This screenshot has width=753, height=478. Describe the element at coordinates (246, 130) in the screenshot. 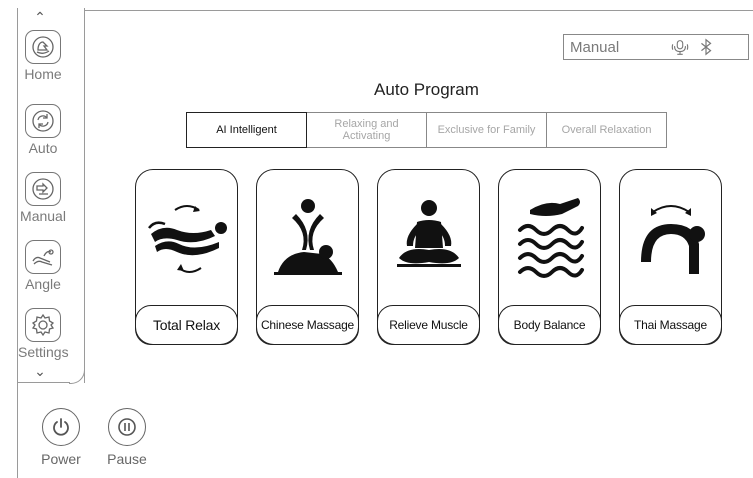

I see `tab-ai-intelligent: AI Intelligent` at that location.